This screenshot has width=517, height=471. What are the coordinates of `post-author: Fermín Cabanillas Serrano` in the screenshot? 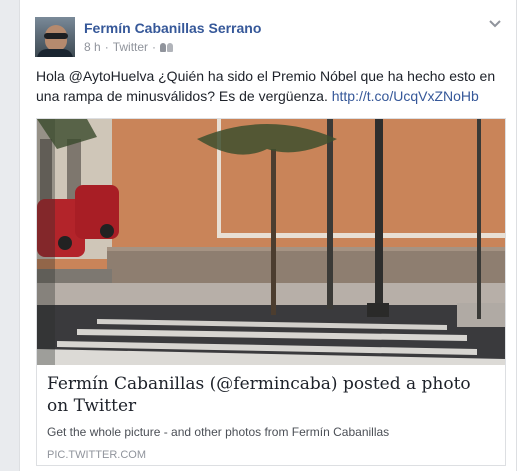 It's located at (172, 28).